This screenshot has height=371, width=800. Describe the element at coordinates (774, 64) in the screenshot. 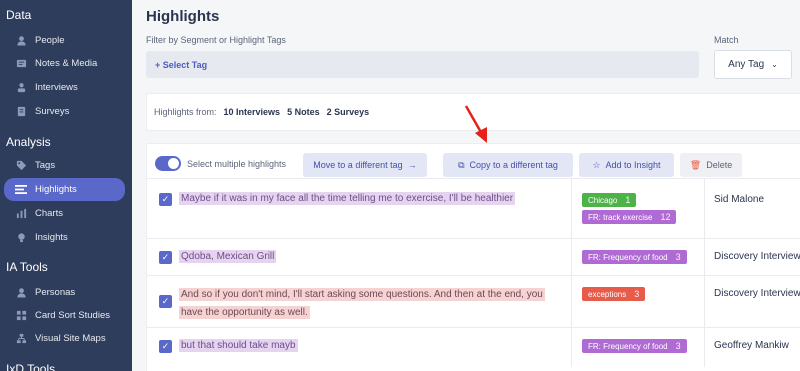

I see `chevron-down-icon: ⌄` at that location.